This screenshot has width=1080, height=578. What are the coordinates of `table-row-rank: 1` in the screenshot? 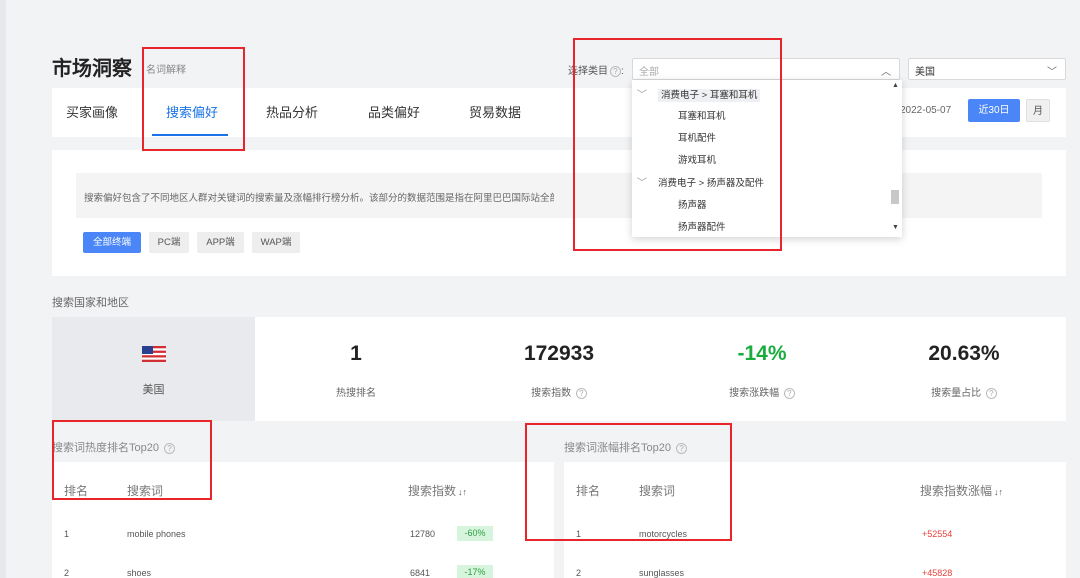 It's located at (67, 534).